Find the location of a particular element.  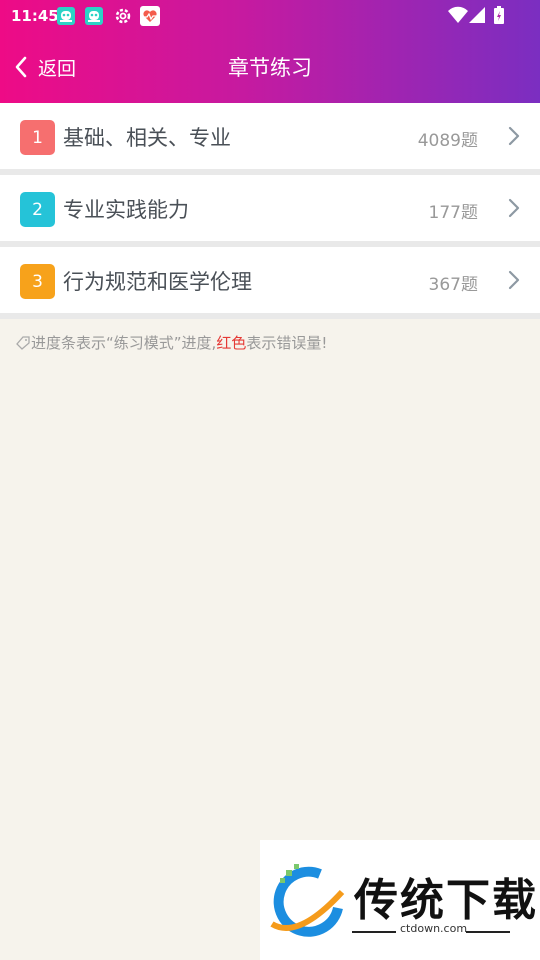

progress-hint: 进度条表示“练习模式”进度, 红色 表示错误量! is located at coordinates (171, 342).